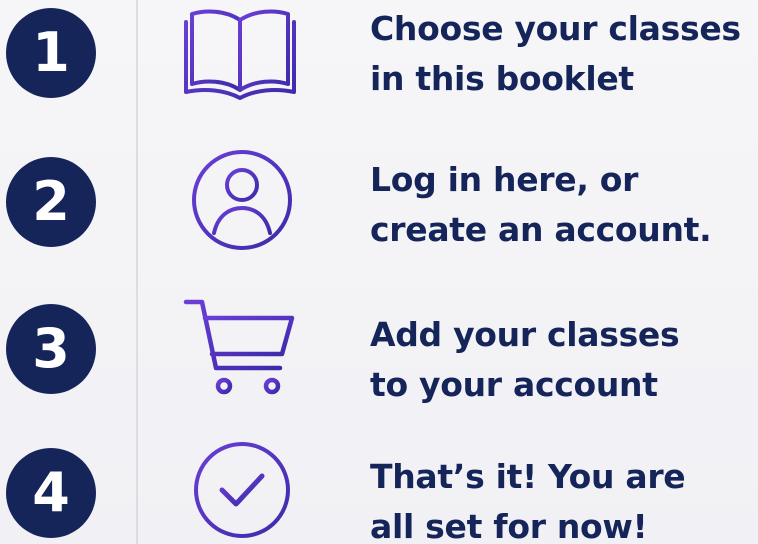 Image resolution: width=758 pixels, height=544 pixels. Describe the element at coordinates (555, 28) in the screenshot. I see `step-1-line-1: Choose your classes` at that location.